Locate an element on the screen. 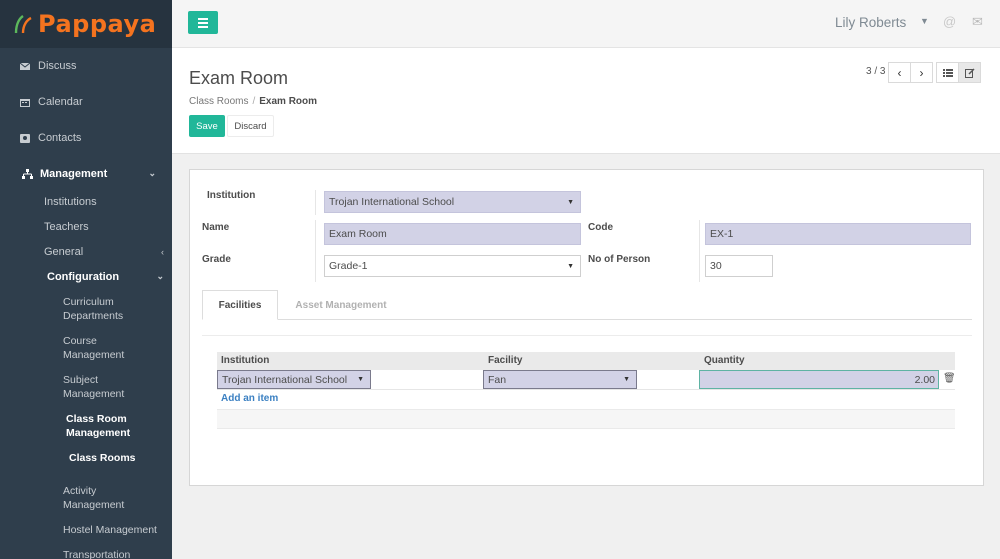  sidebar-item-general: General ‹ is located at coordinates (86, 251).